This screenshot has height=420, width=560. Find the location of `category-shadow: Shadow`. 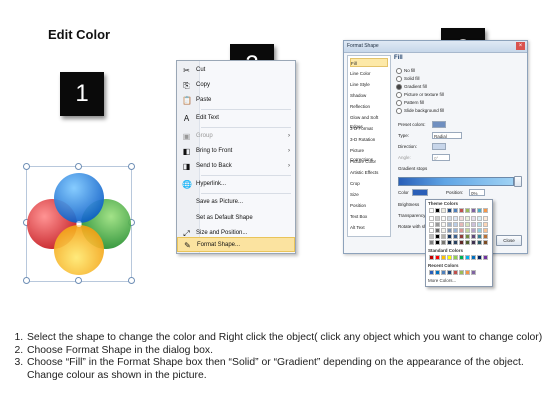

category-shadow: Shadow is located at coordinates (369, 95).